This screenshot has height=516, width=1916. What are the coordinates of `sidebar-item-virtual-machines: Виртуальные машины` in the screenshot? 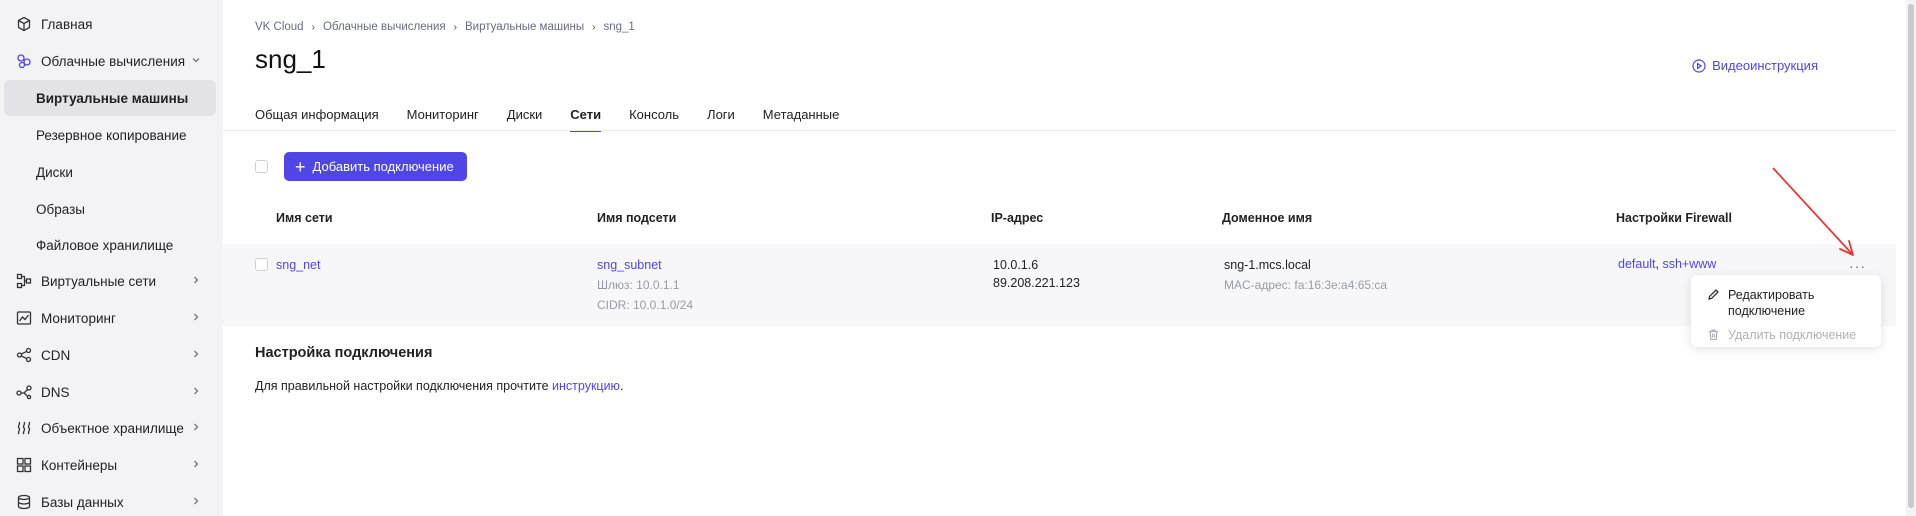 It's located at (110, 98).